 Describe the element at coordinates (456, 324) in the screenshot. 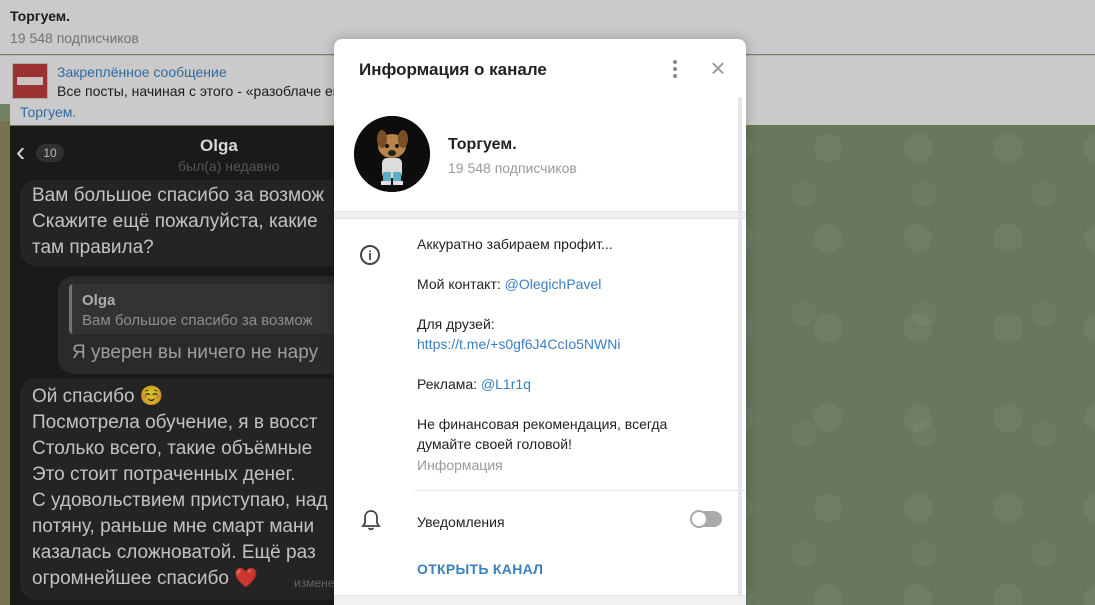

I see `friends-label: Для друзей:` at that location.